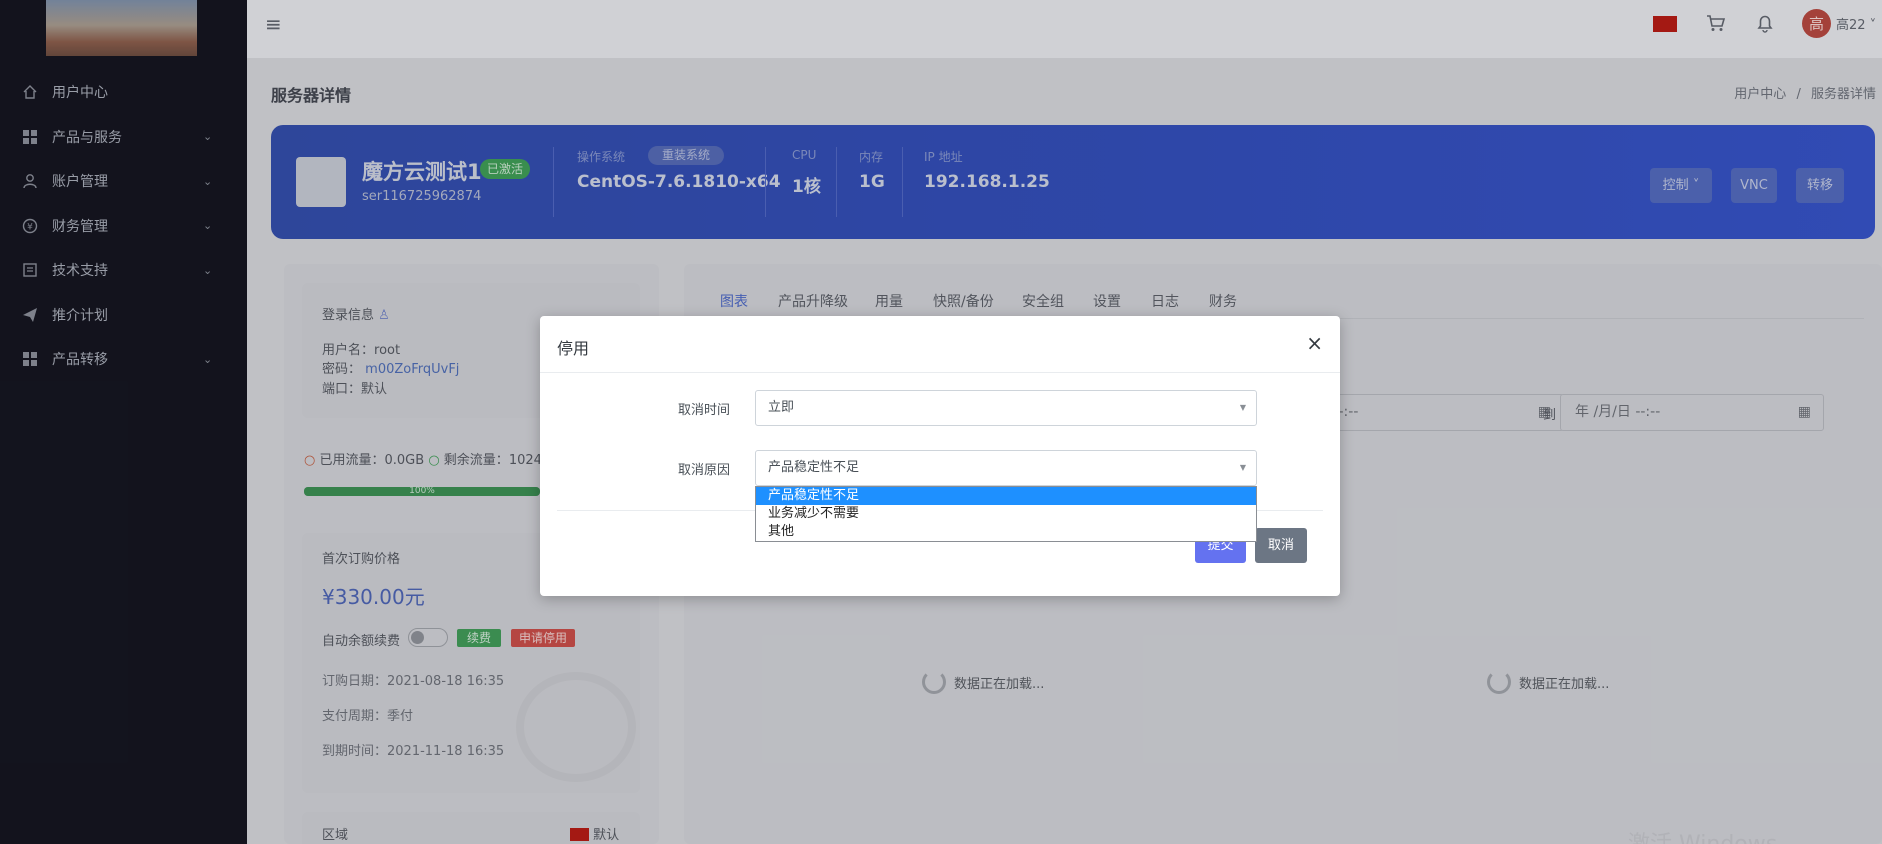 The width and height of the screenshot is (1882, 844). I want to click on memory-value: 1G, so click(872, 182).